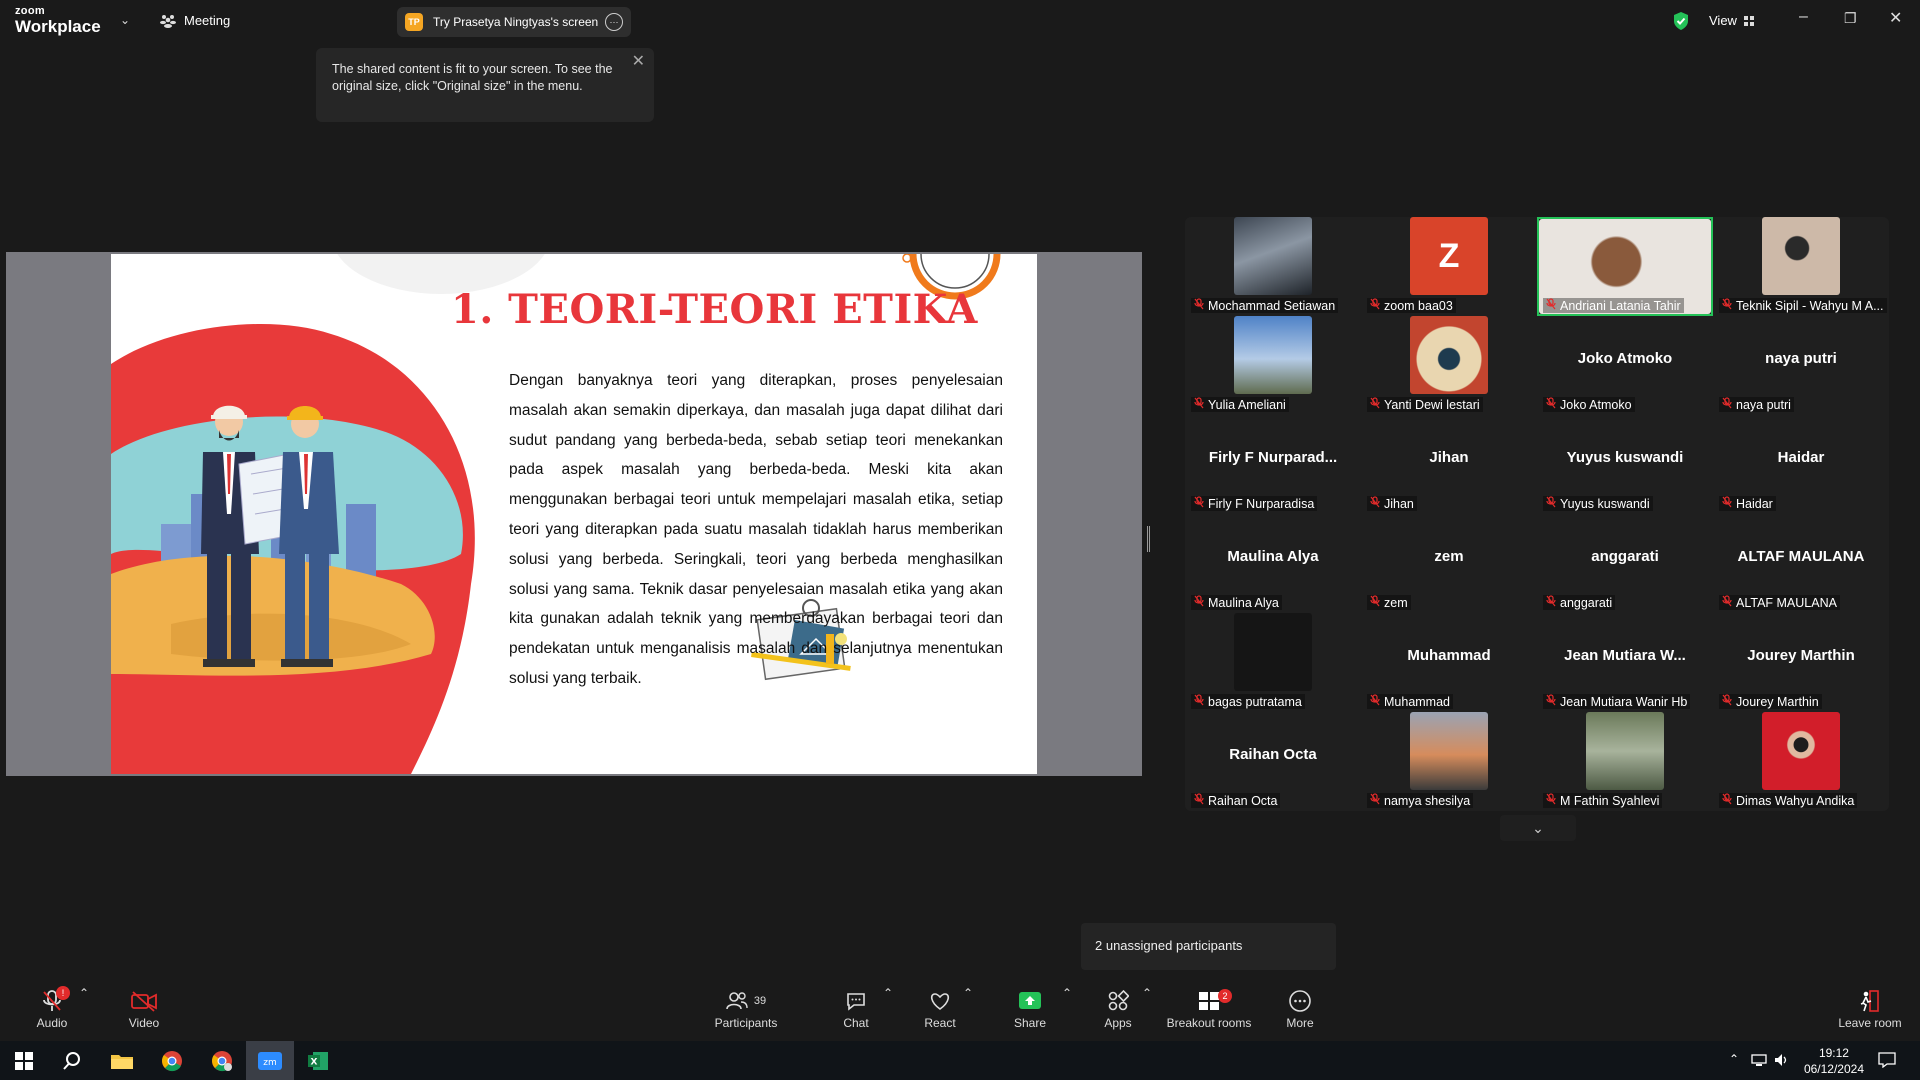 The image size is (1920, 1080). Describe the element at coordinates (1449, 563) in the screenshot. I see `participant-tile: zem zem` at that location.